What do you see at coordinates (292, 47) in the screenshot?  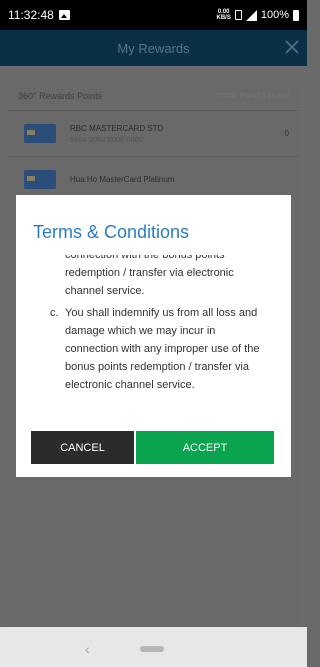 I see `close-icon` at bounding box center [292, 47].